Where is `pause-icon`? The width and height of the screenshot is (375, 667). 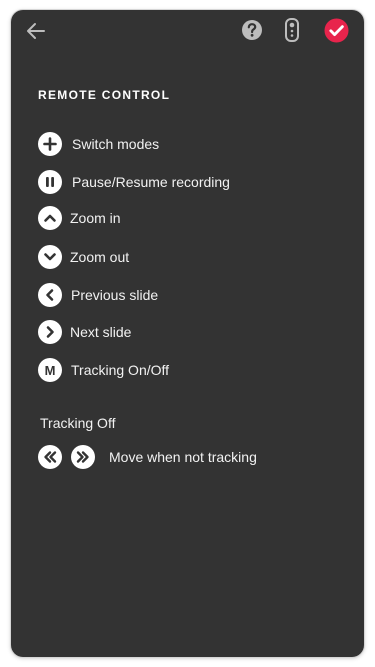 pause-icon is located at coordinates (50, 182).